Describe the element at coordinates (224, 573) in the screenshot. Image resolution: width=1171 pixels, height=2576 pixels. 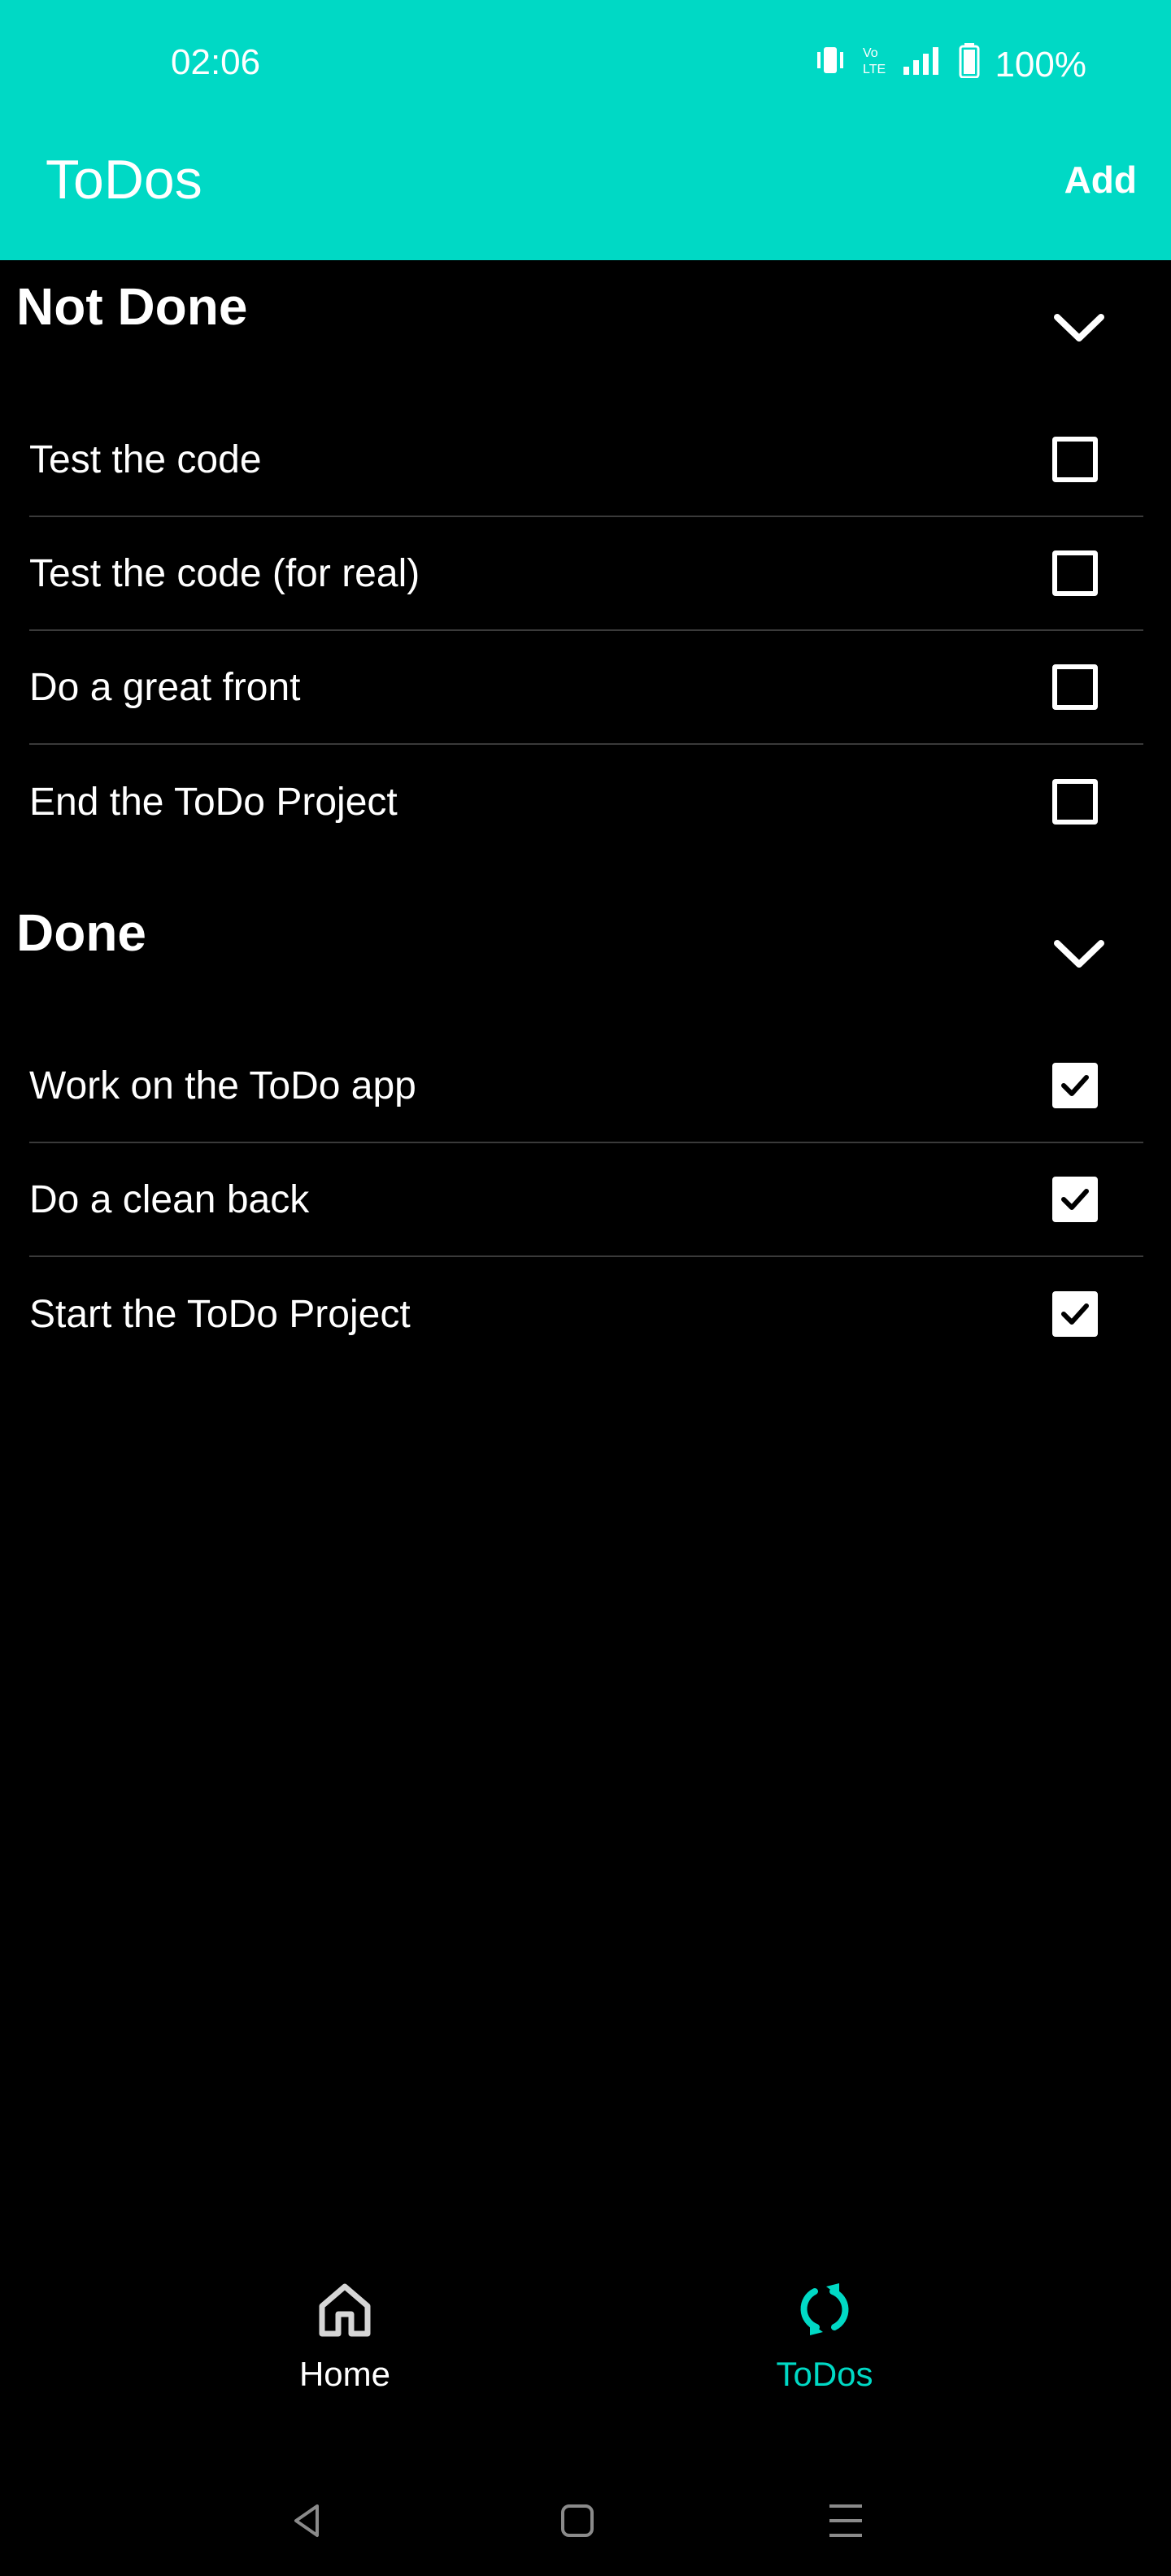
I see `todo-label: Test the code (for real)` at that location.